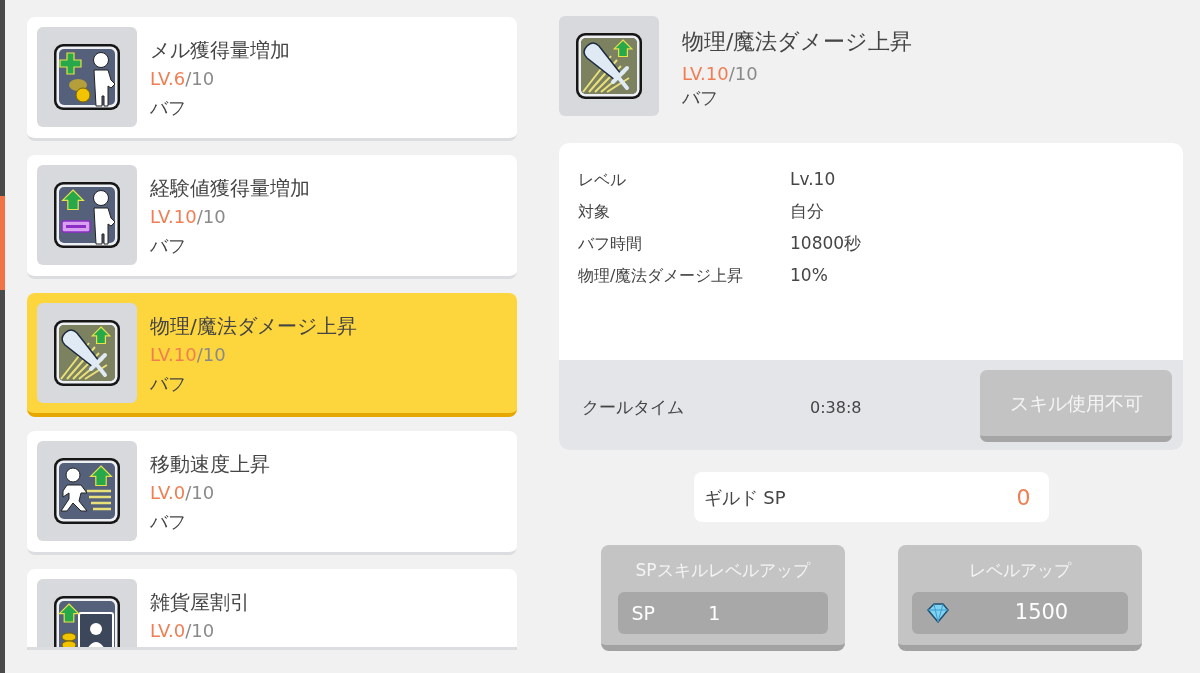 This screenshot has height=673, width=1200. Describe the element at coordinates (2, 243) in the screenshot. I see `scrollbar-thumb` at that location.